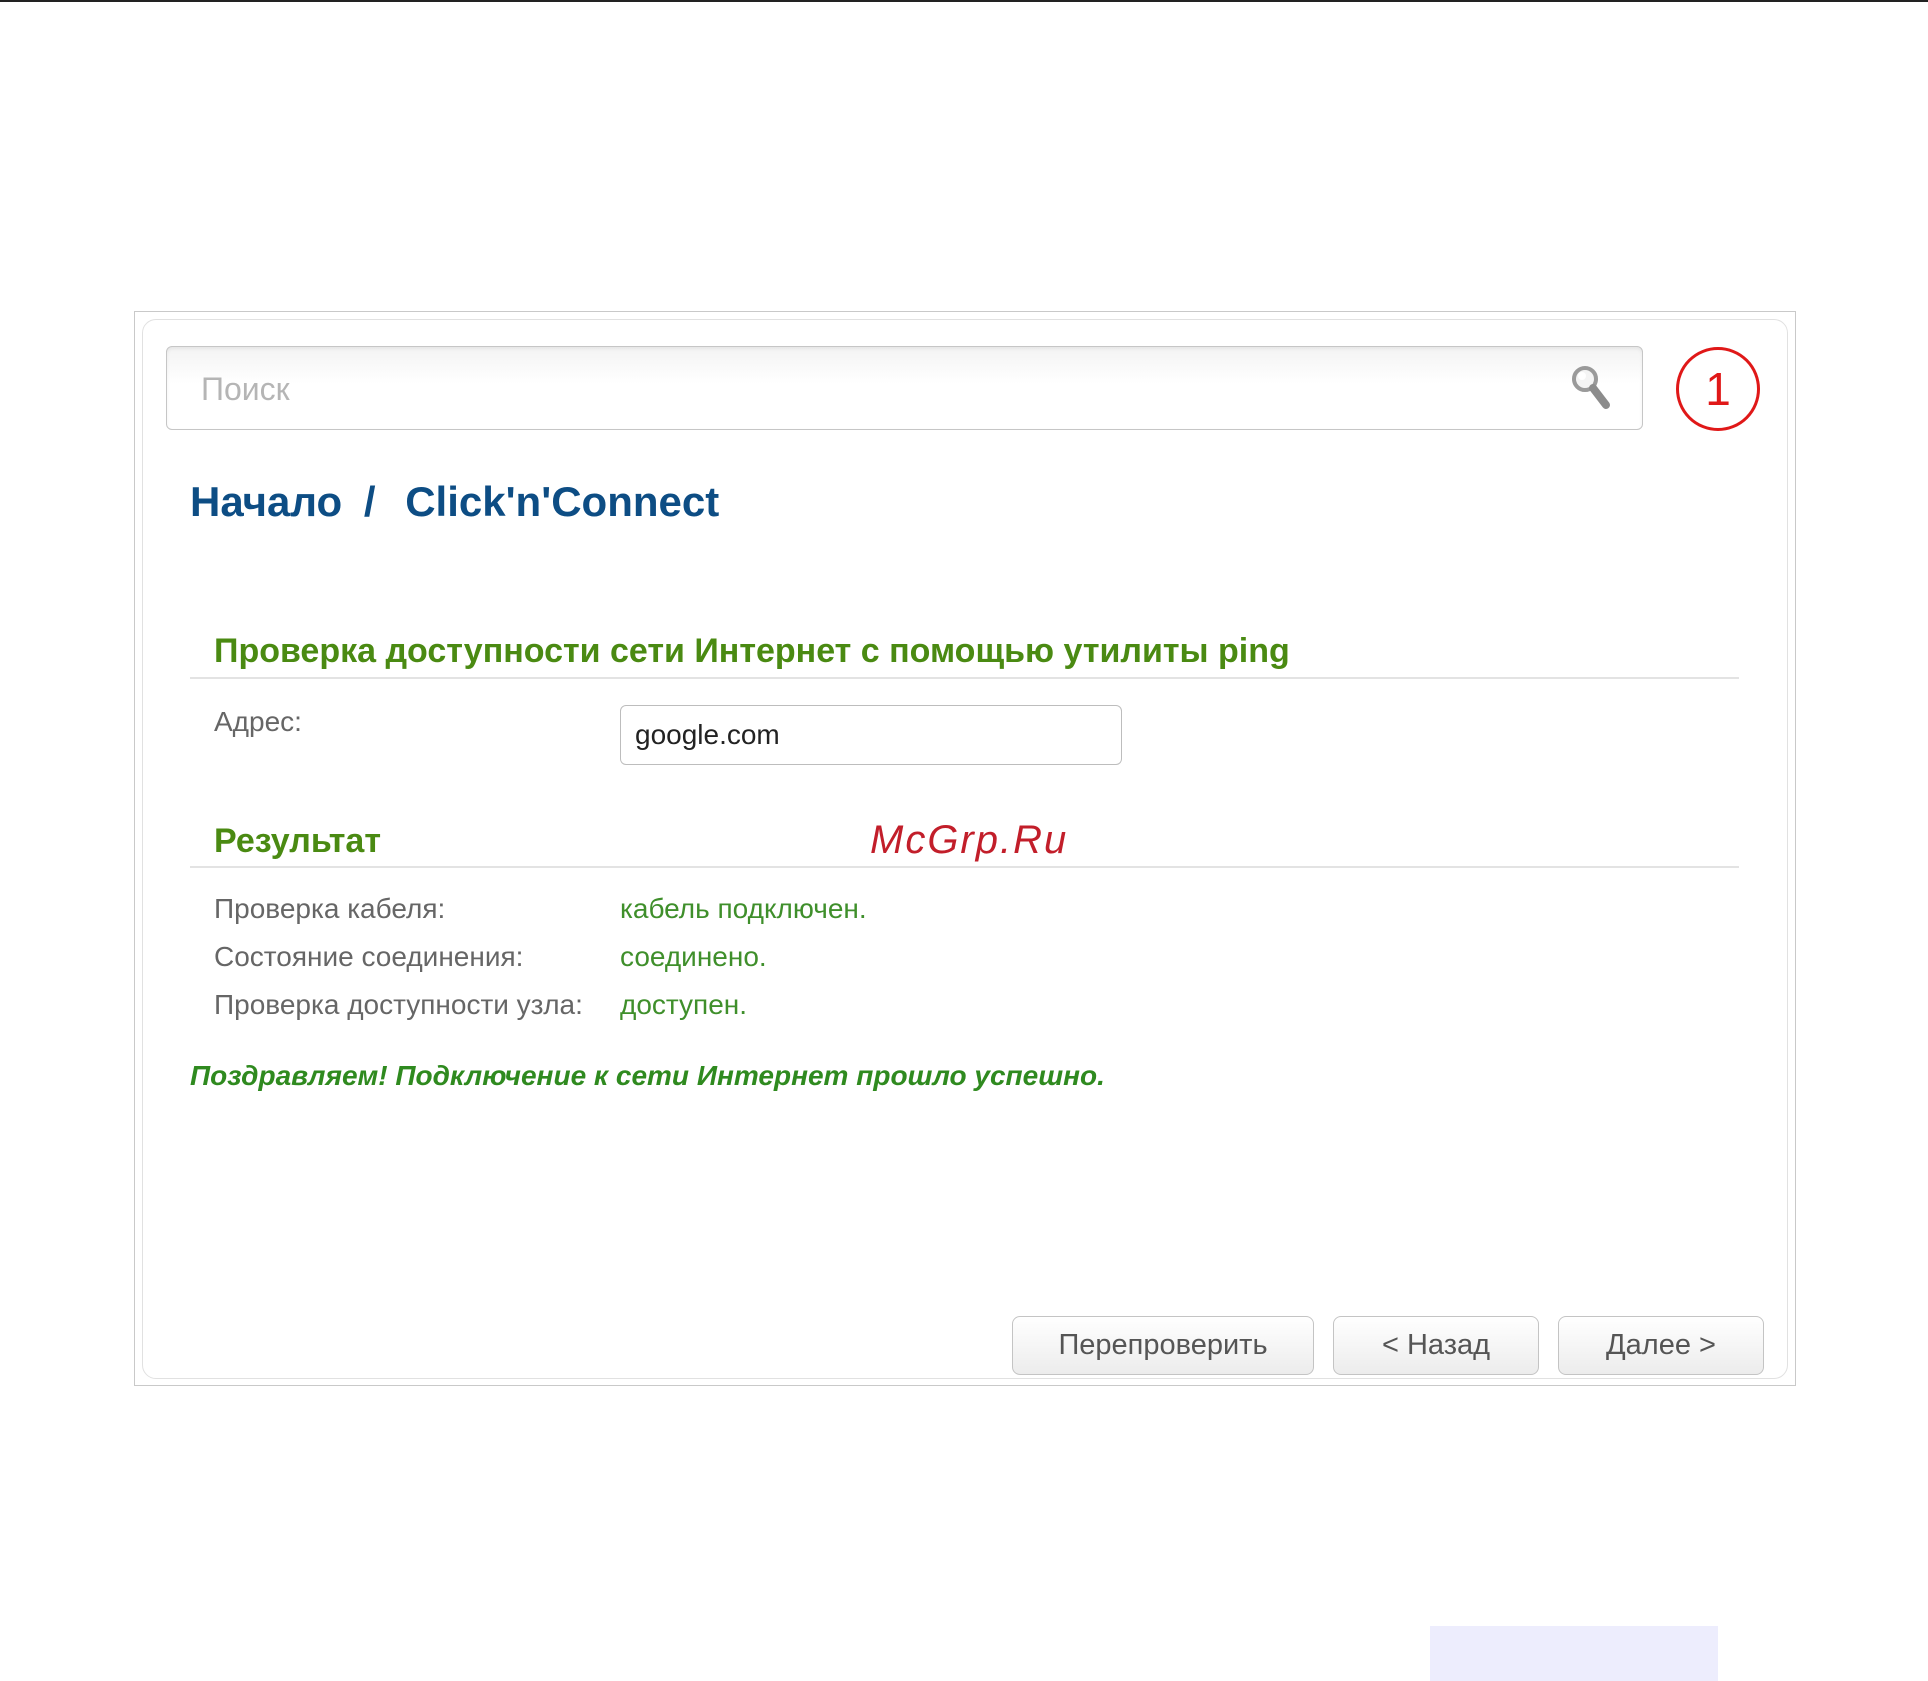 This screenshot has width=1928, height=1681. What do you see at coordinates (964, 867) in the screenshot?
I see `result-section-divider` at bounding box center [964, 867].